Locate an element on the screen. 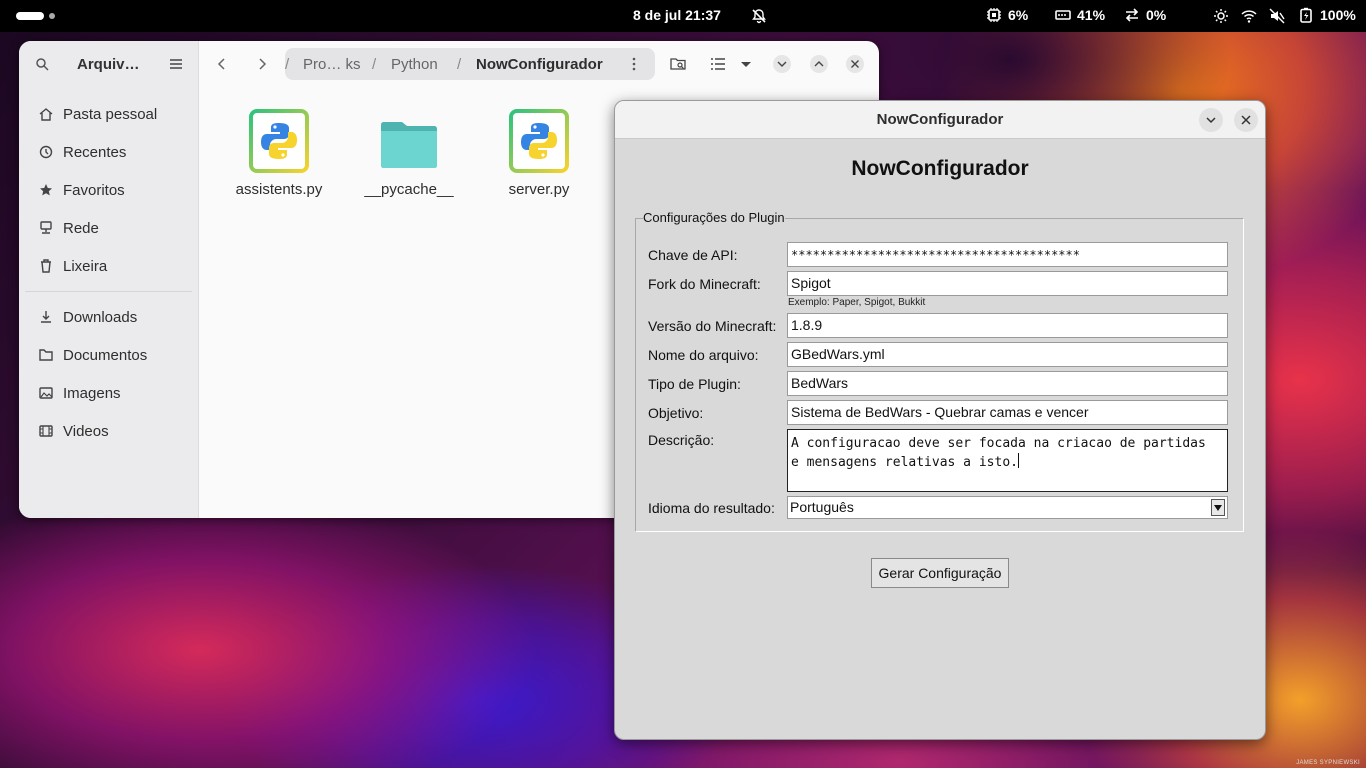 This screenshot has height=768, width=1366. sidebar-item-videos: Videos is located at coordinates (108, 431).